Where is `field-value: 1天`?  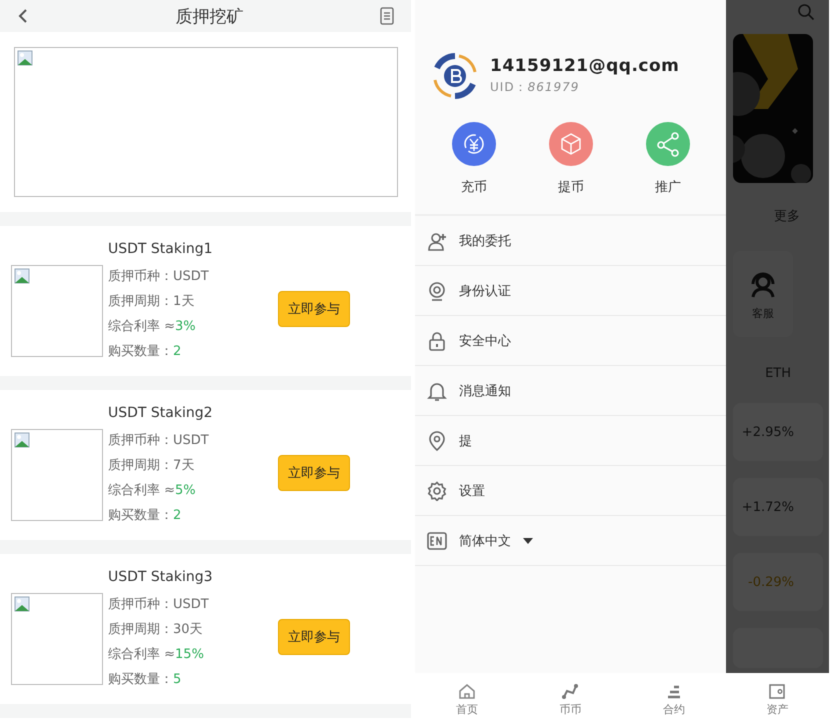 field-value: 1天 is located at coordinates (183, 301).